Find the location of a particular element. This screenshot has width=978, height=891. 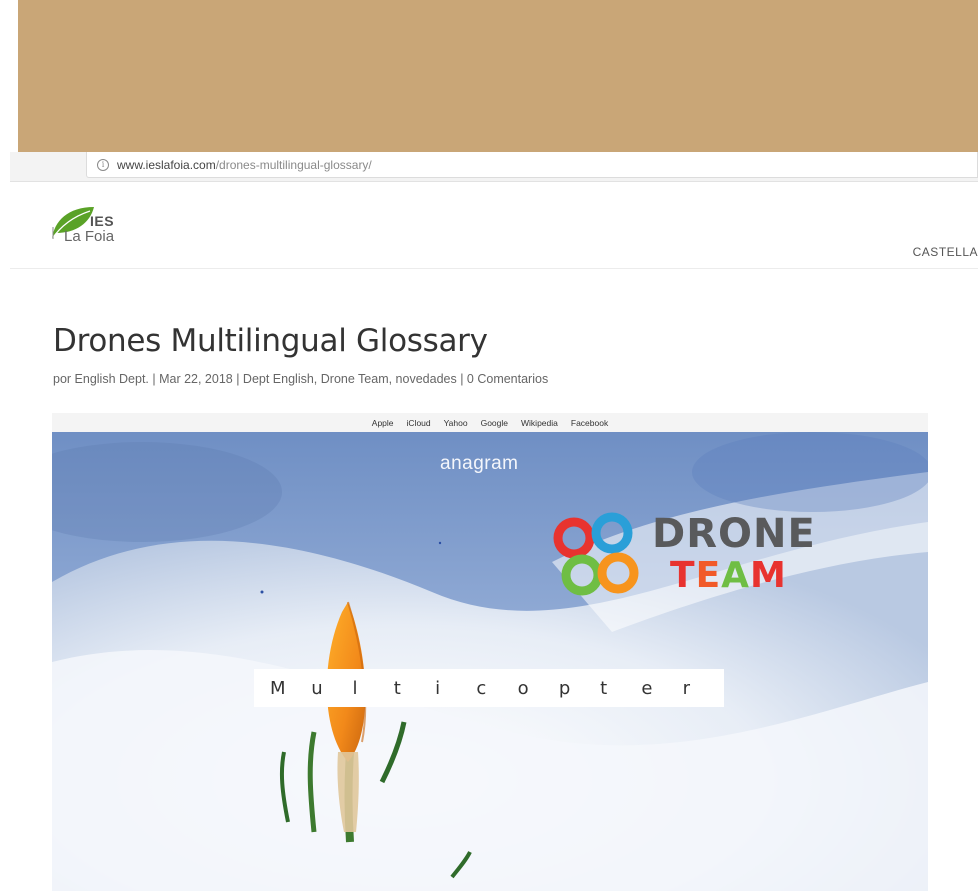

anagram-word-box: Mu l t i c o p t e r is located at coordinates (489, 688).